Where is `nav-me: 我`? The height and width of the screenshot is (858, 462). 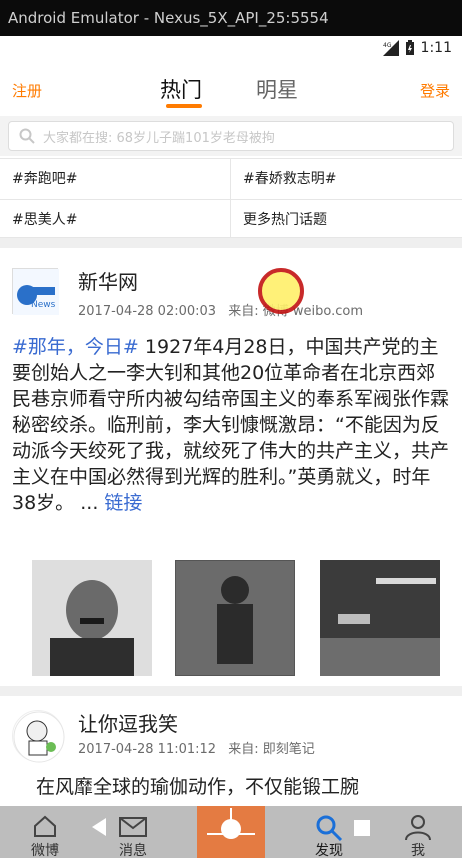
nav-me: 我 is located at coordinates (418, 832).